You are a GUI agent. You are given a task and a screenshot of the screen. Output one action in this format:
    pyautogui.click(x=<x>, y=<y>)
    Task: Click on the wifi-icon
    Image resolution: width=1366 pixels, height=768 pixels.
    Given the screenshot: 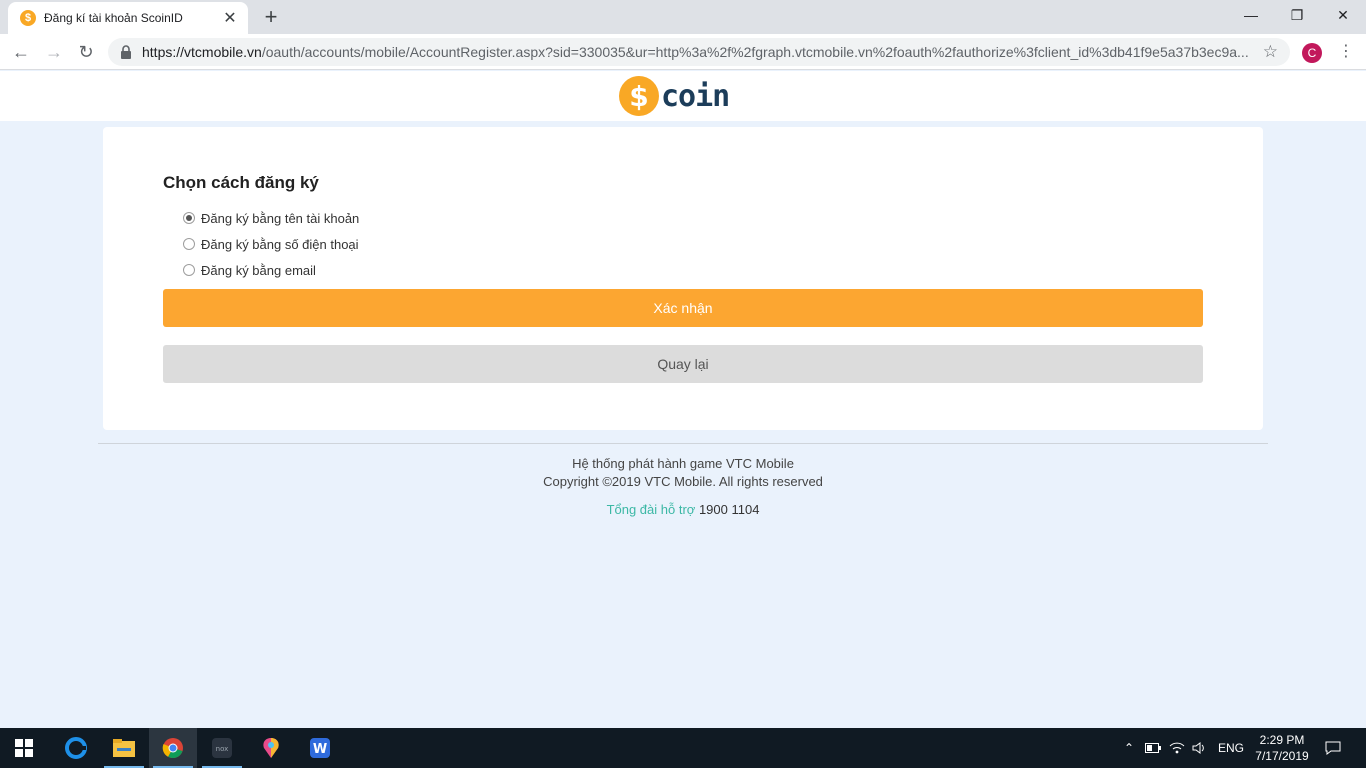 What is the action you would take?
    pyautogui.click(x=1177, y=748)
    